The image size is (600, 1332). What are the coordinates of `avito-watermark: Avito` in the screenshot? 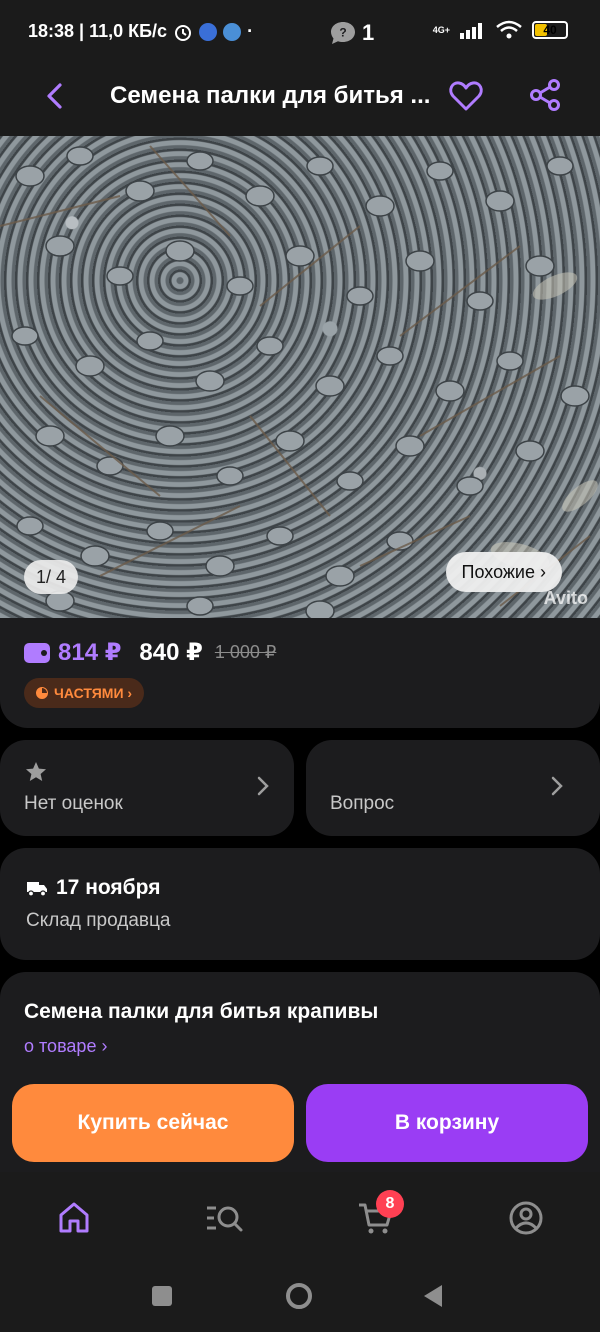 It's located at (565, 598).